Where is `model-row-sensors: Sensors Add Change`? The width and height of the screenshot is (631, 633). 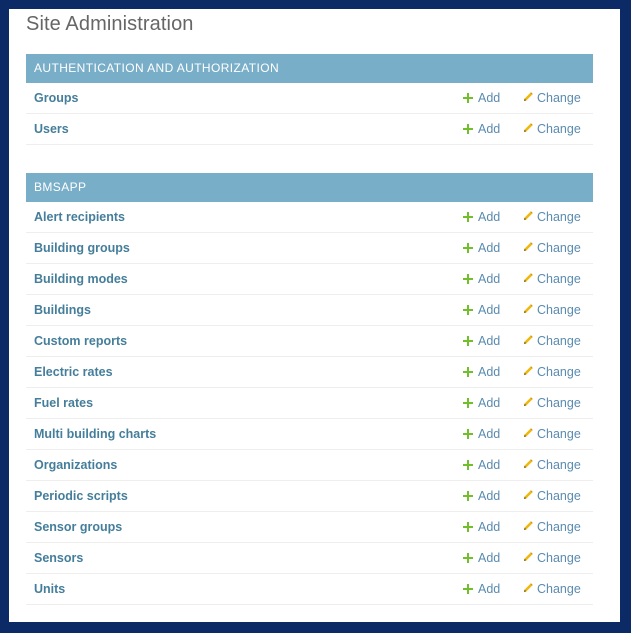 model-row-sensors: Sensors Add Change is located at coordinates (309, 558).